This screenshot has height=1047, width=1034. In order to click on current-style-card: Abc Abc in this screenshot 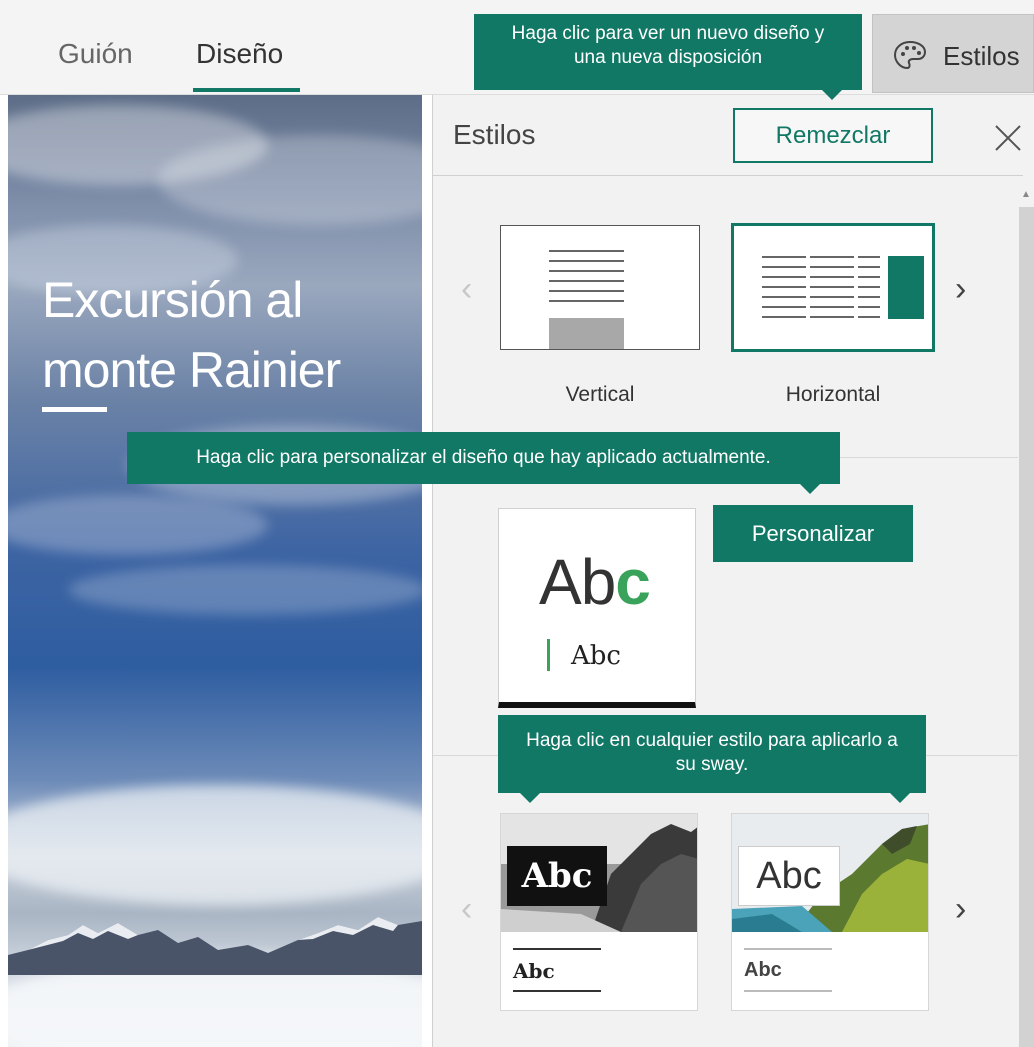, I will do `click(597, 608)`.